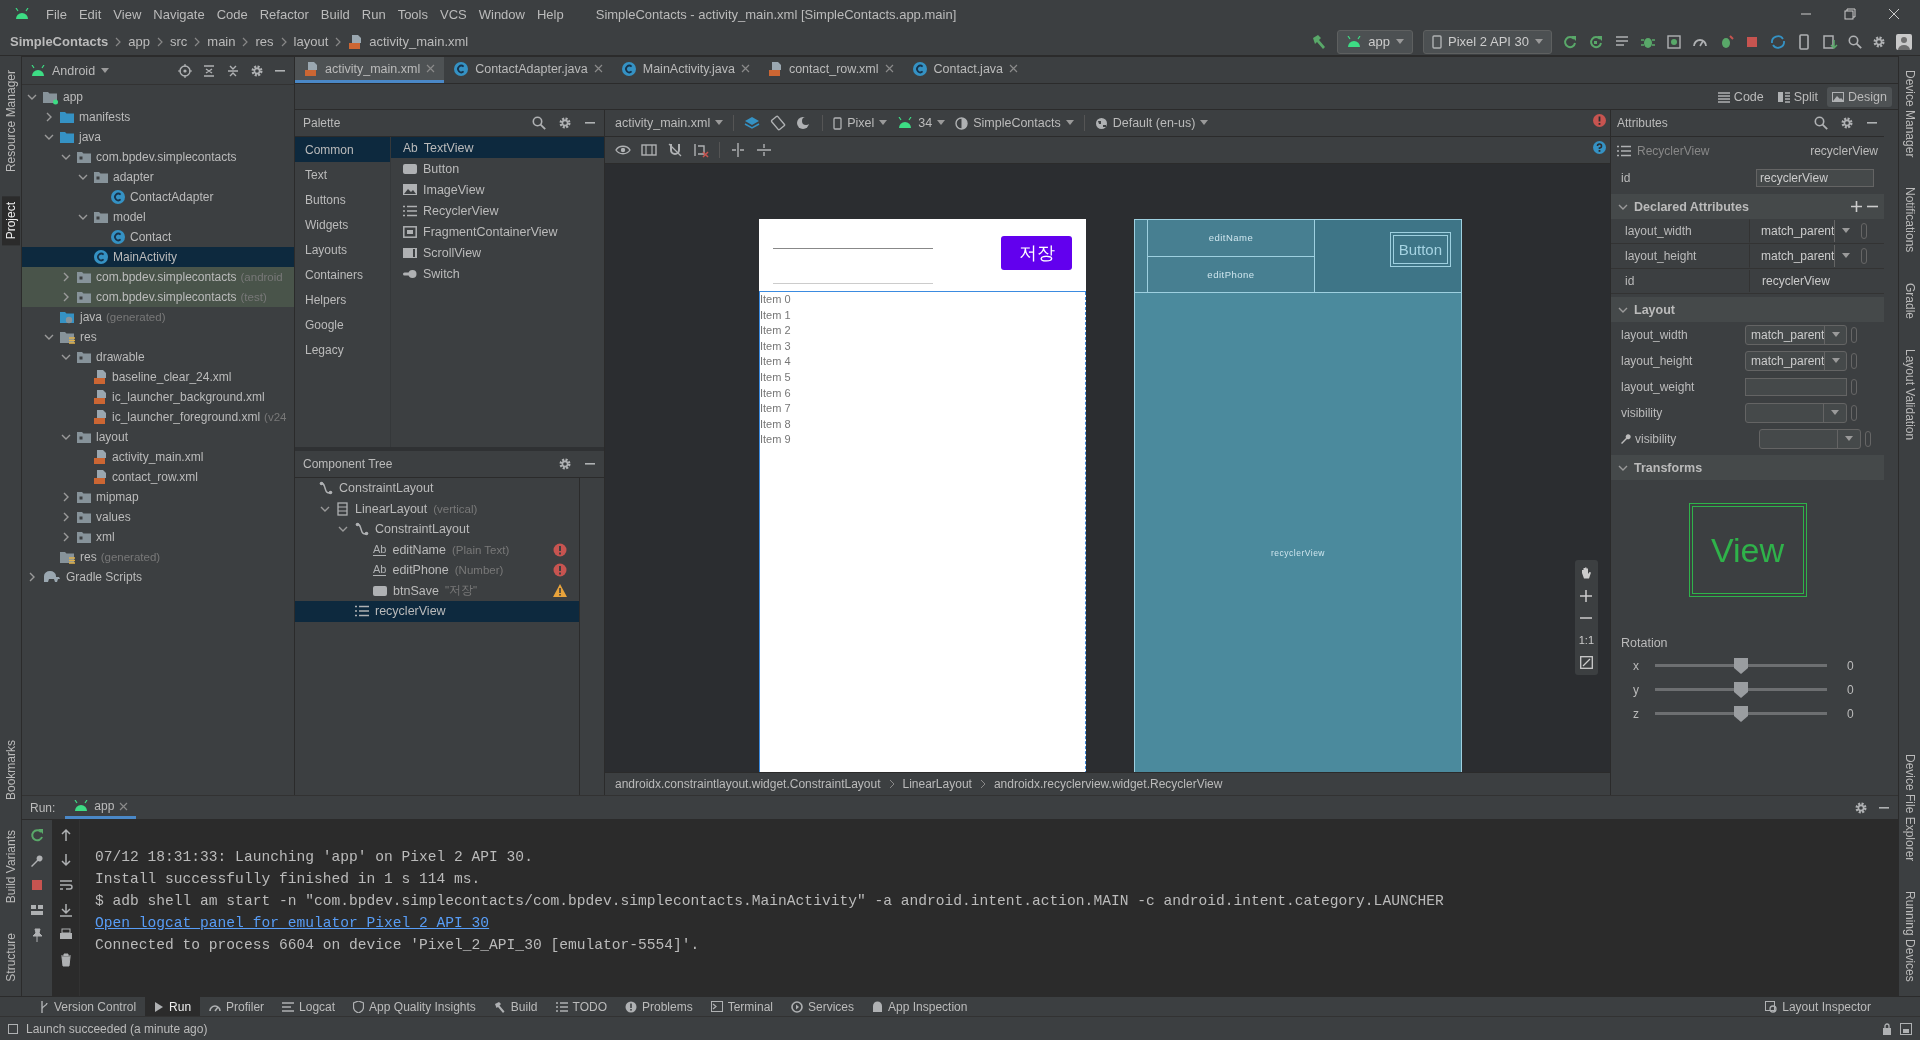 The height and width of the screenshot is (1040, 1920). I want to click on guideline-horizontal-icon, so click(764, 150).